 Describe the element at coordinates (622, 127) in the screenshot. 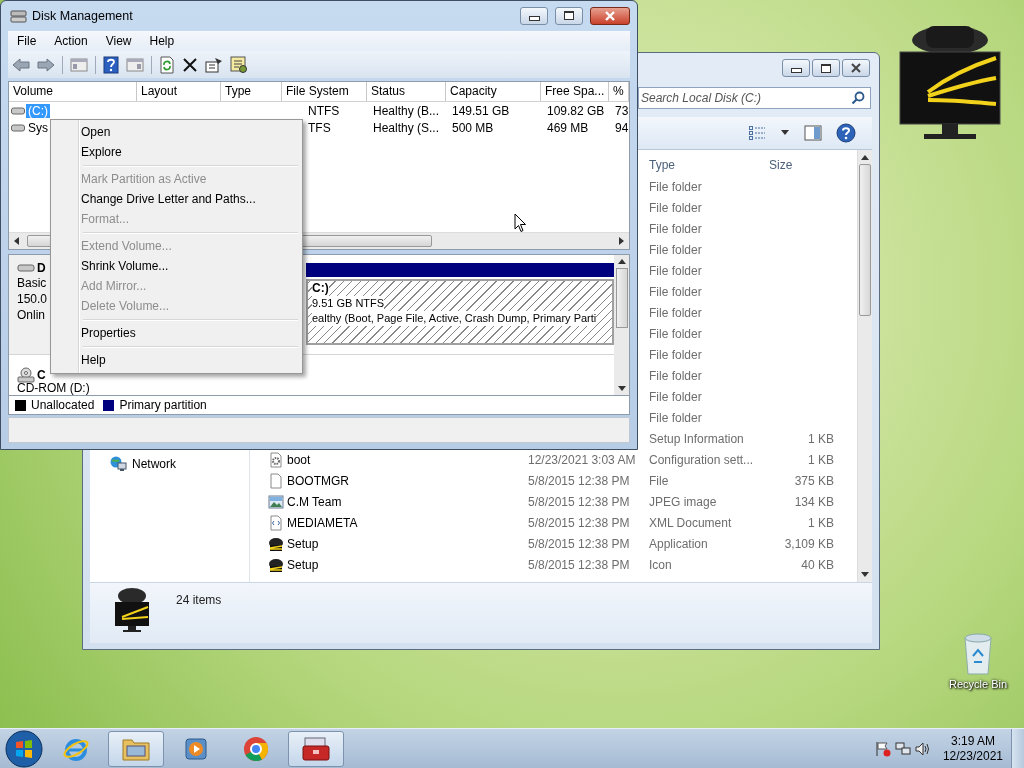

I see `volume-cell: 94` at that location.